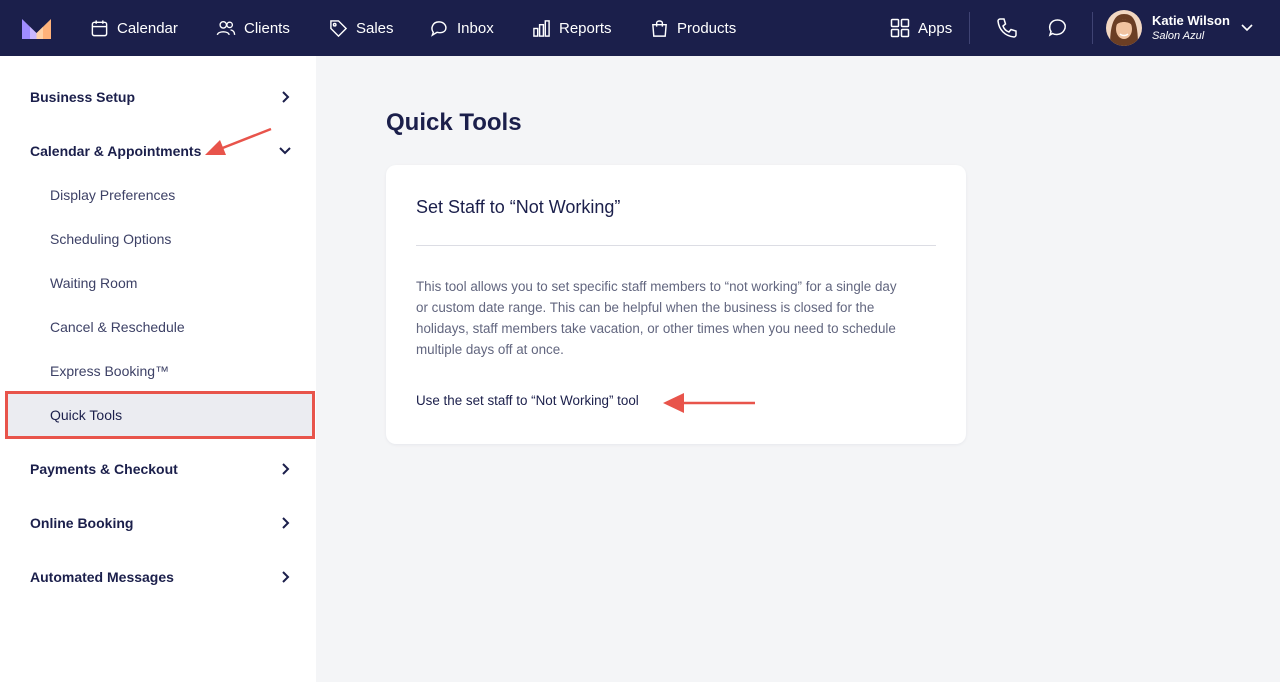 This screenshot has width=1280, height=682. Describe the element at coordinates (226, 27) in the screenshot. I see `users-icon` at that location.